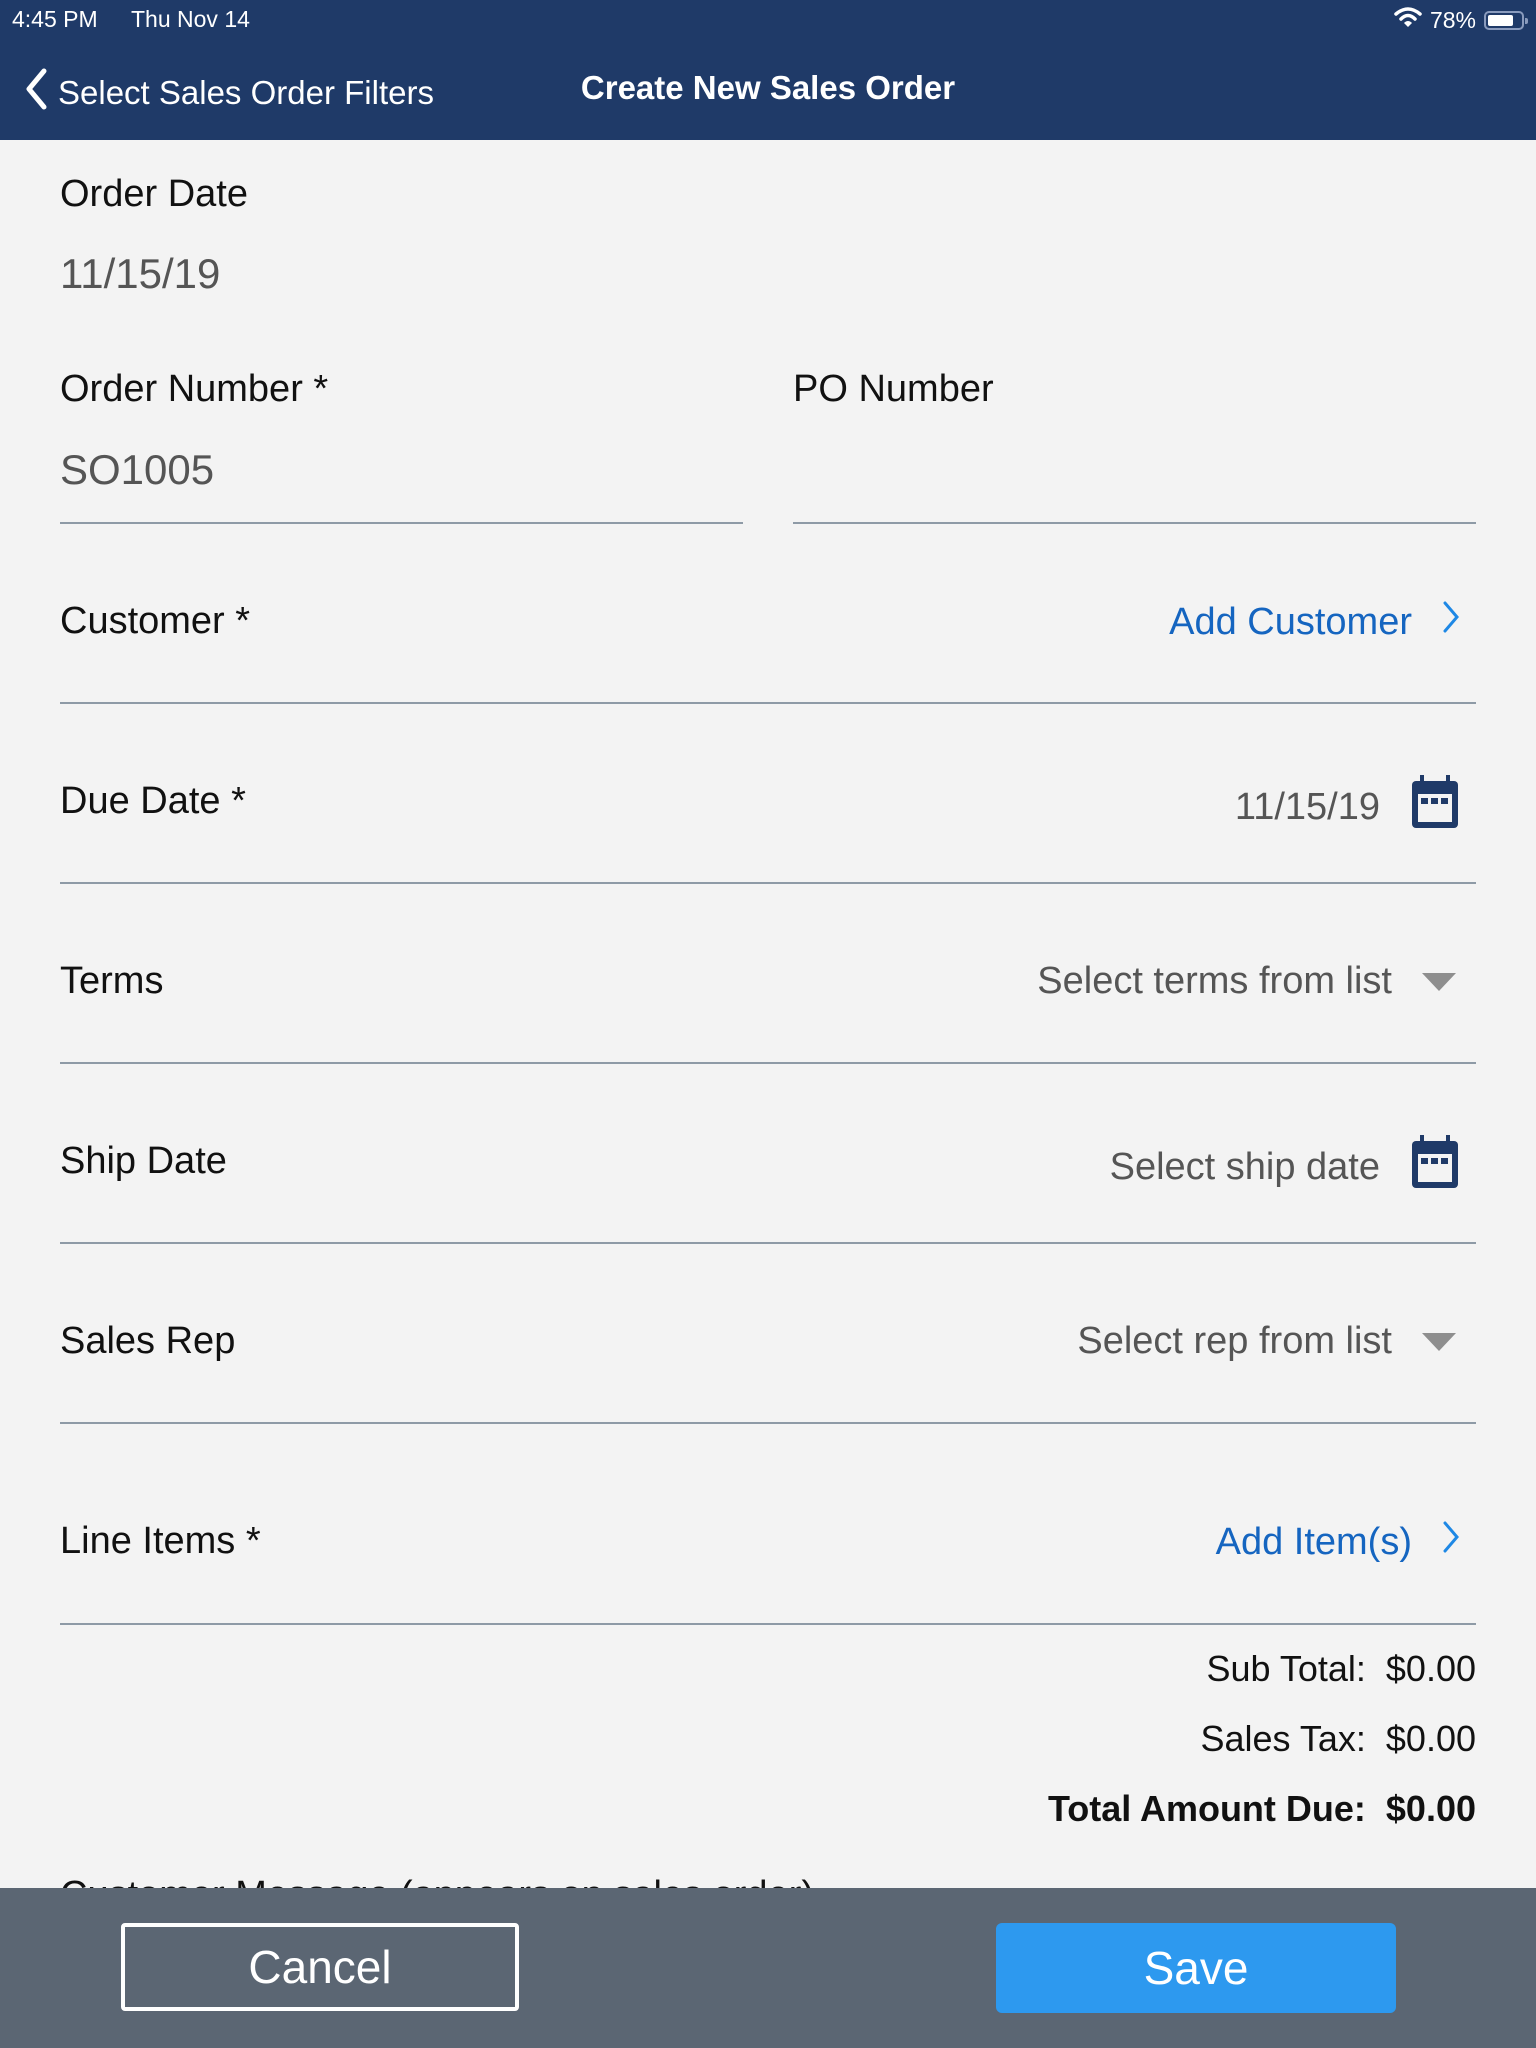 This screenshot has height=2048, width=1536. Describe the element at coordinates (1286, 1668) in the screenshot. I see `sub-total-label: Sub Total:` at that location.